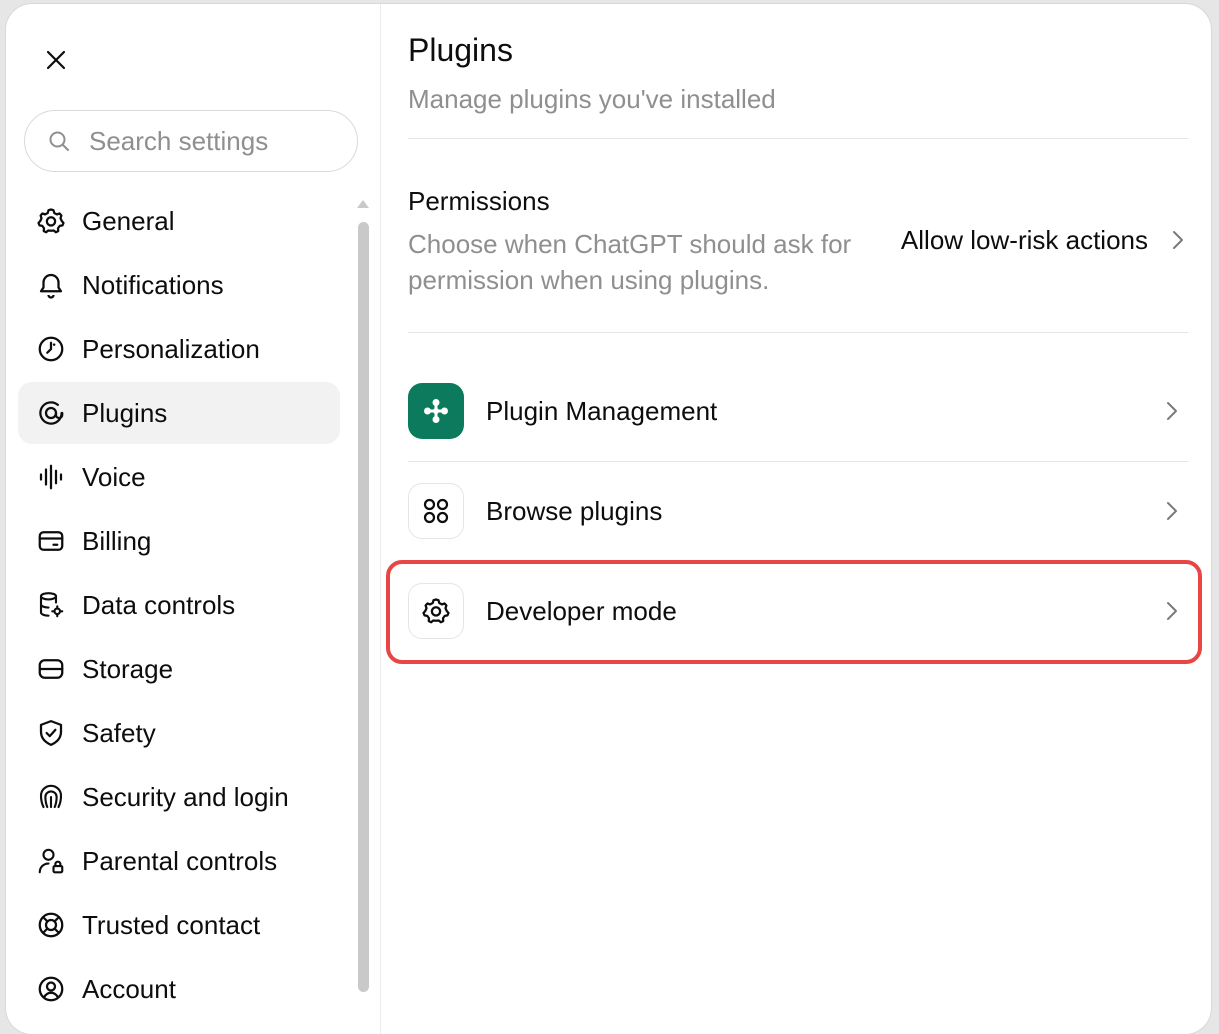 This screenshot has height=1034, width=1219. I want to click on bell-icon, so click(51, 285).